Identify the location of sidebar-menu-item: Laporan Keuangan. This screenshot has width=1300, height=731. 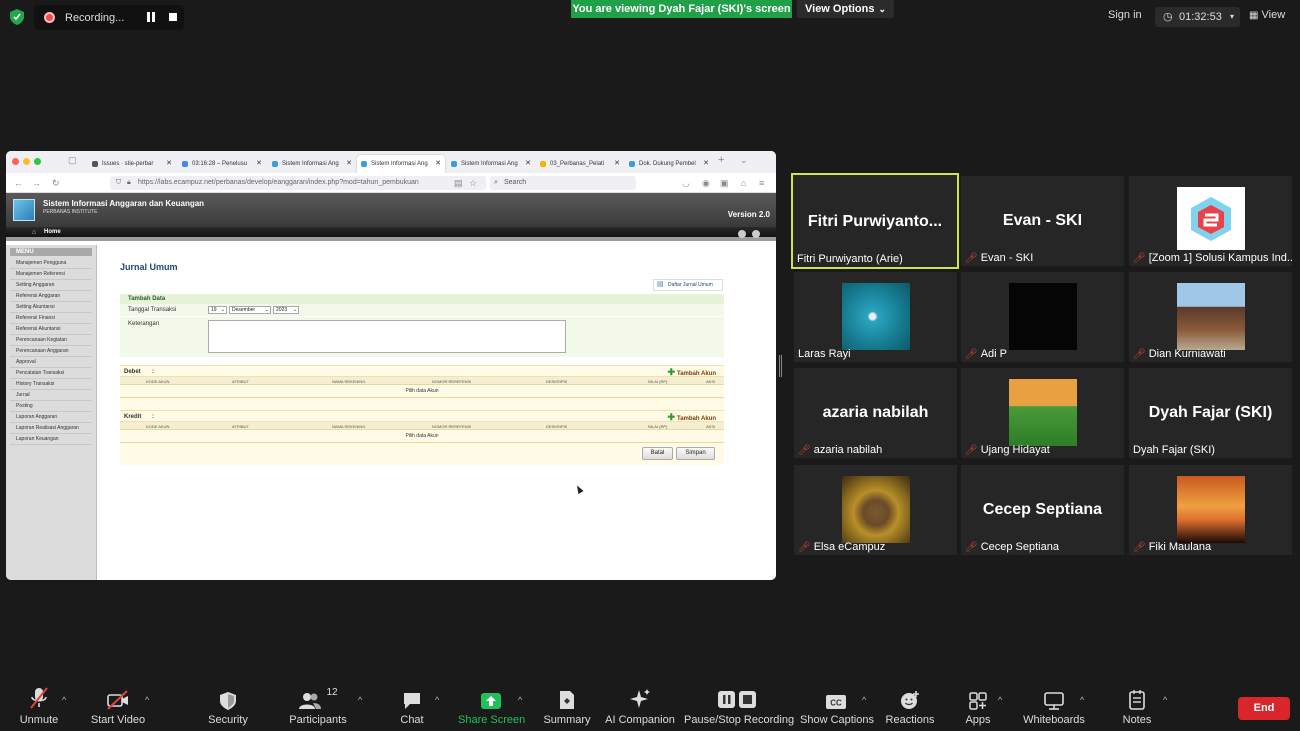
(51, 439).